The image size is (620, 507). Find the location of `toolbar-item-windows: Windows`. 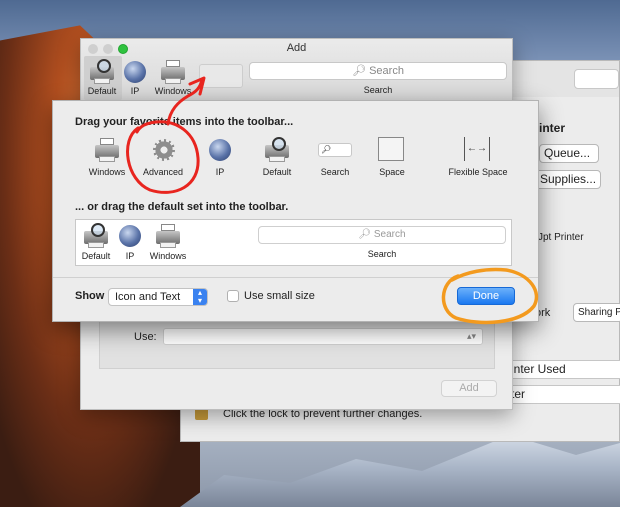

toolbar-item-windows: Windows is located at coordinates (173, 77).